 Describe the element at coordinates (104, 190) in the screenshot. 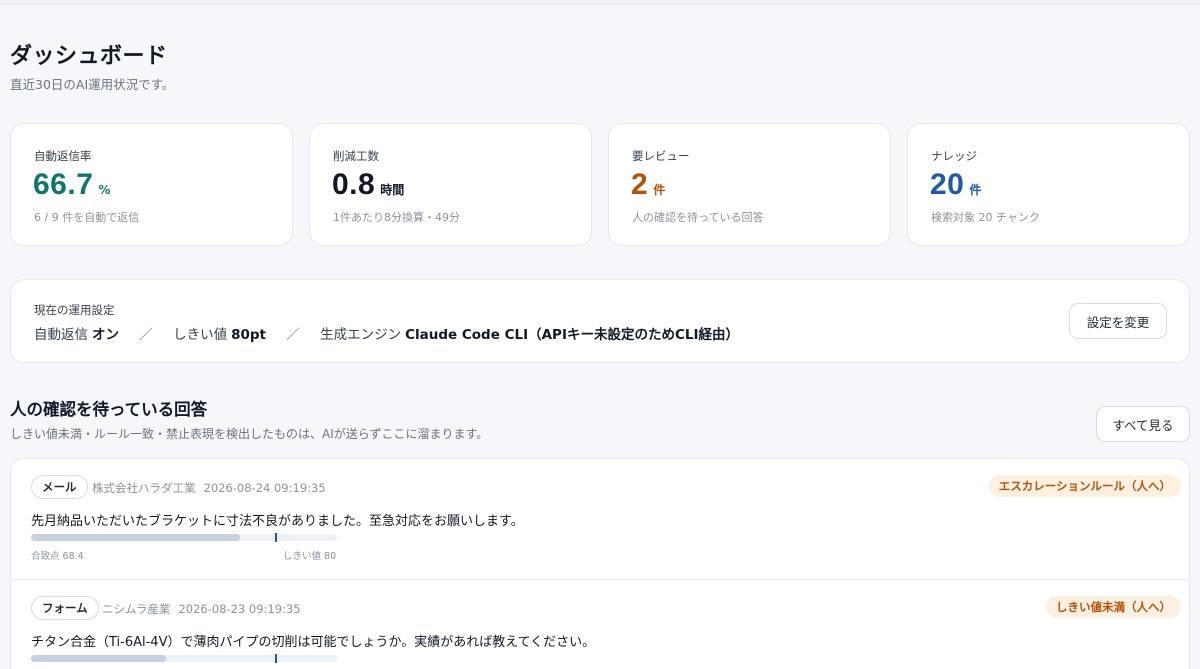

I see `kpi-unit: %` at that location.